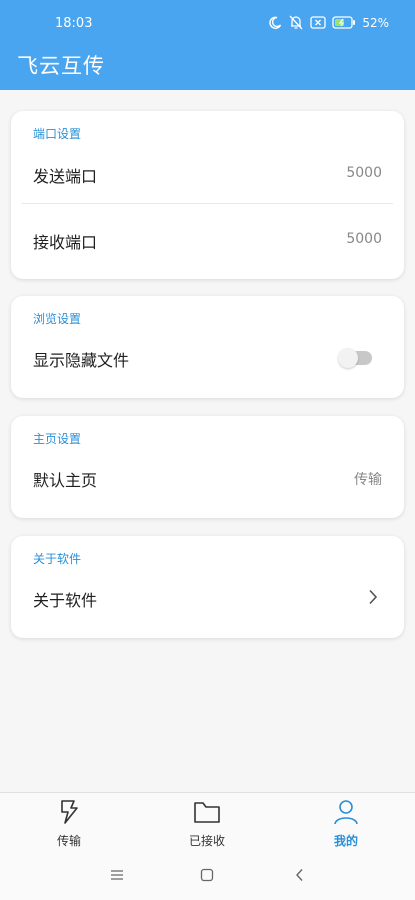 This screenshot has width=415, height=900. Describe the element at coordinates (344, 22) in the screenshot. I see `battery-icon` at that location.